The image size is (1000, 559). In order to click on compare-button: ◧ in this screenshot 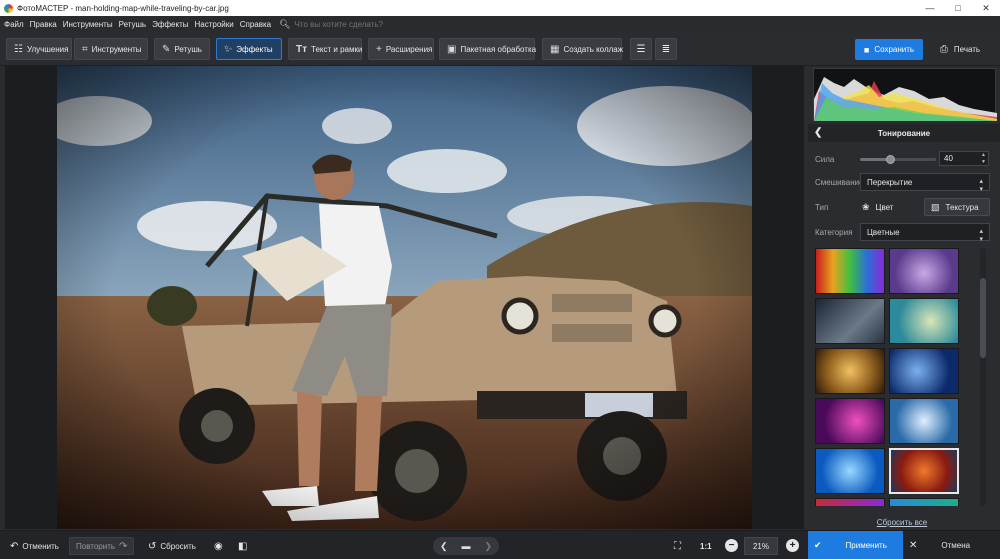, I will do `click(244, 546)`.